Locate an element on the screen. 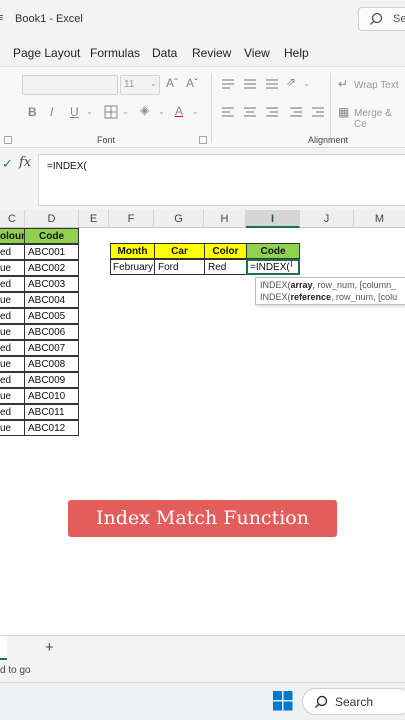  code-cell: ABC005 is located at coordinates (51, 316).